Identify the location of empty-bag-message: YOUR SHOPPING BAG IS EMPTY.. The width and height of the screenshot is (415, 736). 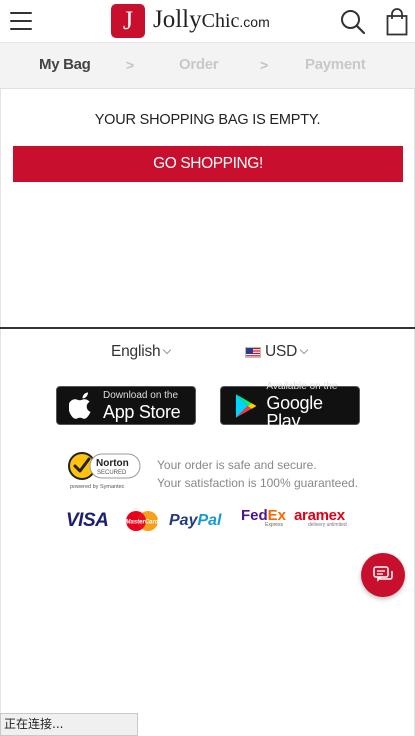
(207, 120).